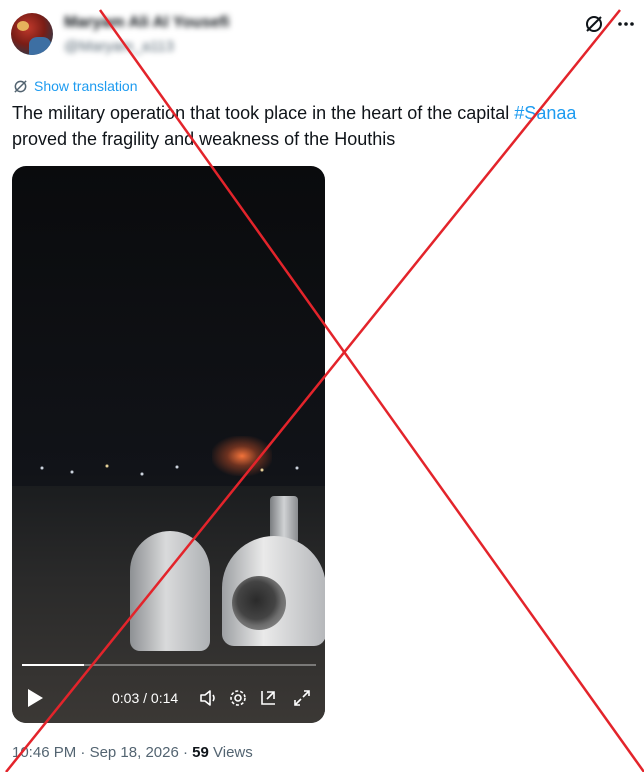  I want to click on views-count: 59, so click(200, 752).